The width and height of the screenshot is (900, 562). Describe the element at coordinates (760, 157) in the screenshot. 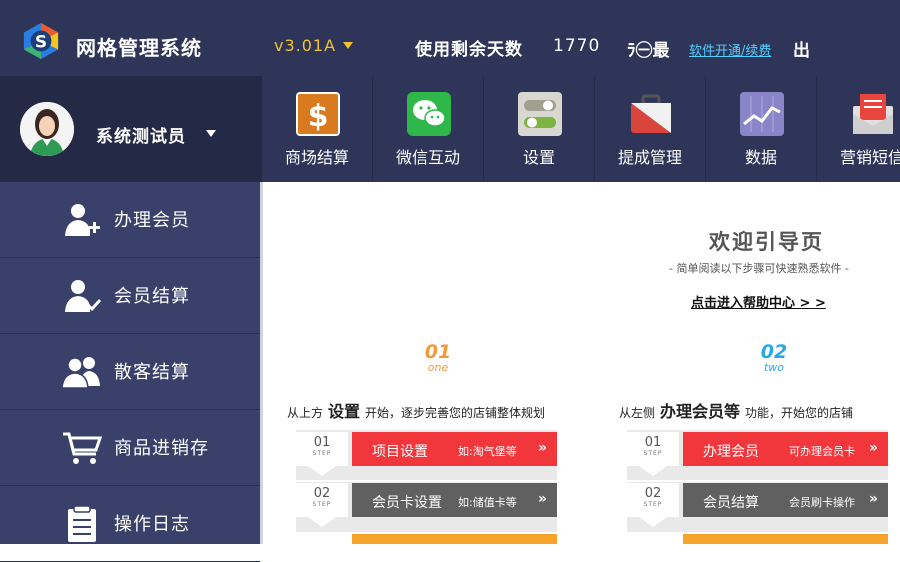

I see `module-label: 数据` at that location.